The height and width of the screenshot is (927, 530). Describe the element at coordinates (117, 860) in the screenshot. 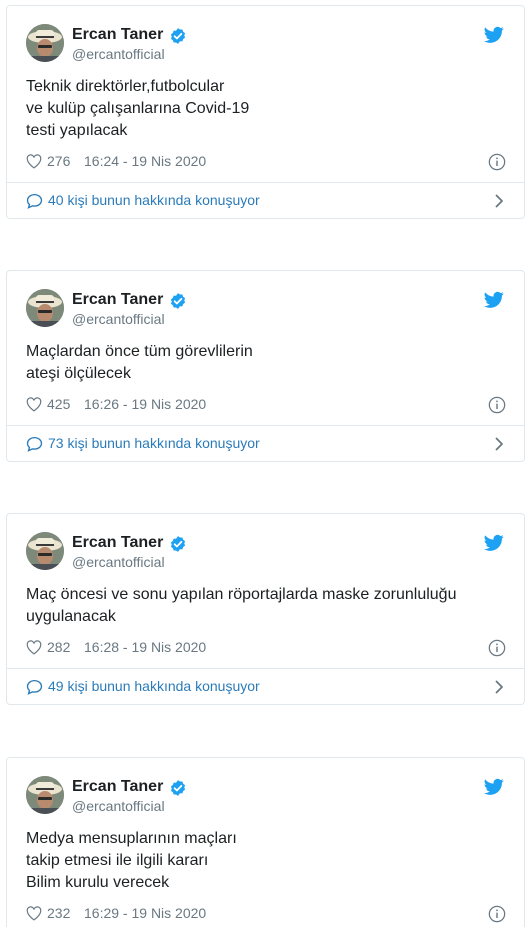

I see `tweet-text-line: takip etmesi ile ilgili kararı` at that location.